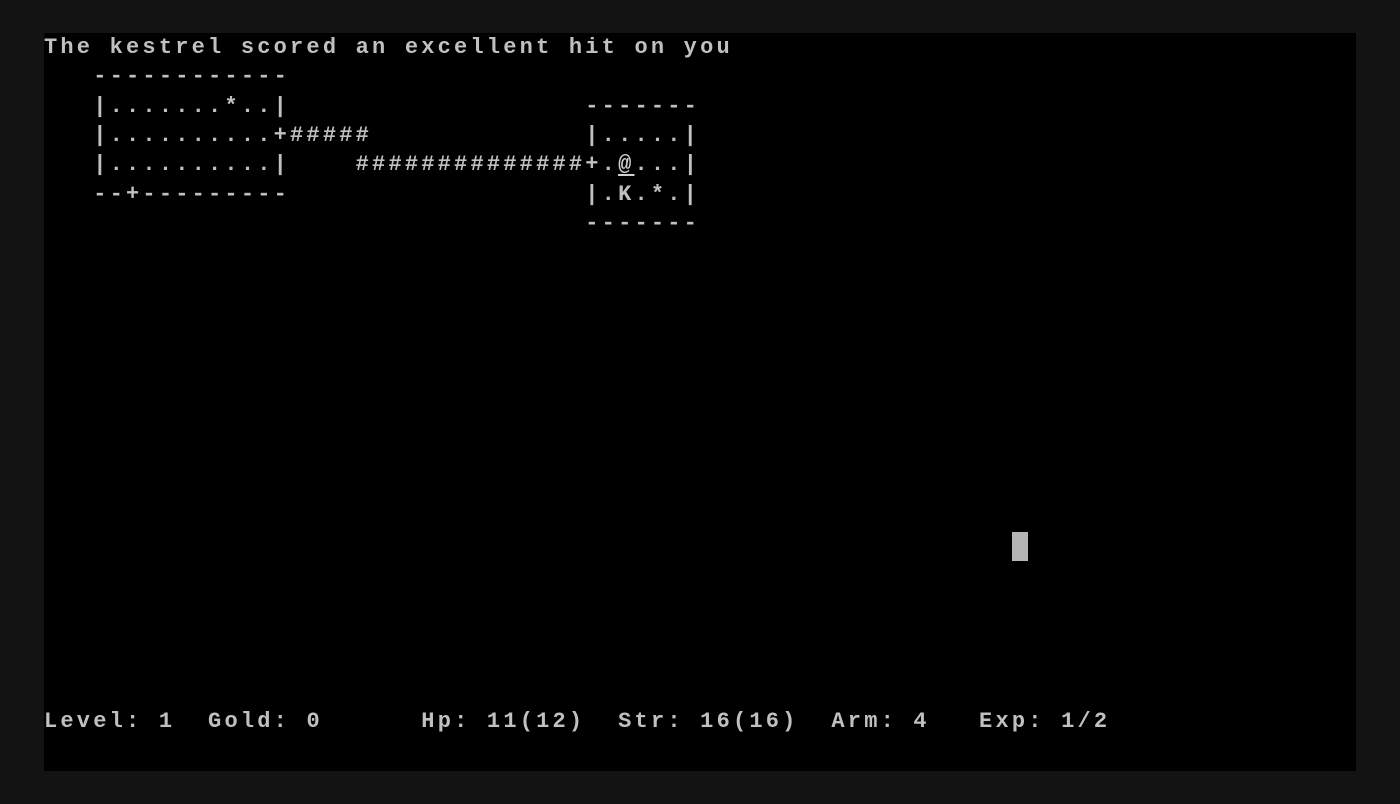  What do you see at coordinates (372, 135) in the screenshot?
I see `map-row: |..........+##### |.....|` at bounding box center [372, 135].